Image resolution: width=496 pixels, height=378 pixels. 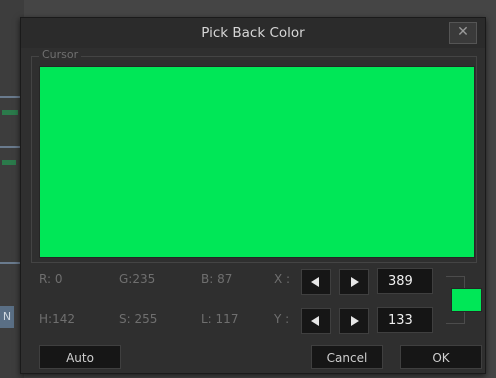 I want to click on x-decrease-button, so click(x=316, y=282).